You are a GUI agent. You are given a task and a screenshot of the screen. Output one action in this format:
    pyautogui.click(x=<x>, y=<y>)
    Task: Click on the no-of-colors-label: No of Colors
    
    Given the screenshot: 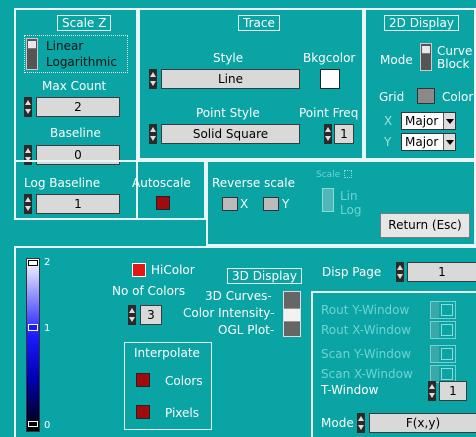 What is the action you would take?
    pyautogui.click(x=149, y=291)
    